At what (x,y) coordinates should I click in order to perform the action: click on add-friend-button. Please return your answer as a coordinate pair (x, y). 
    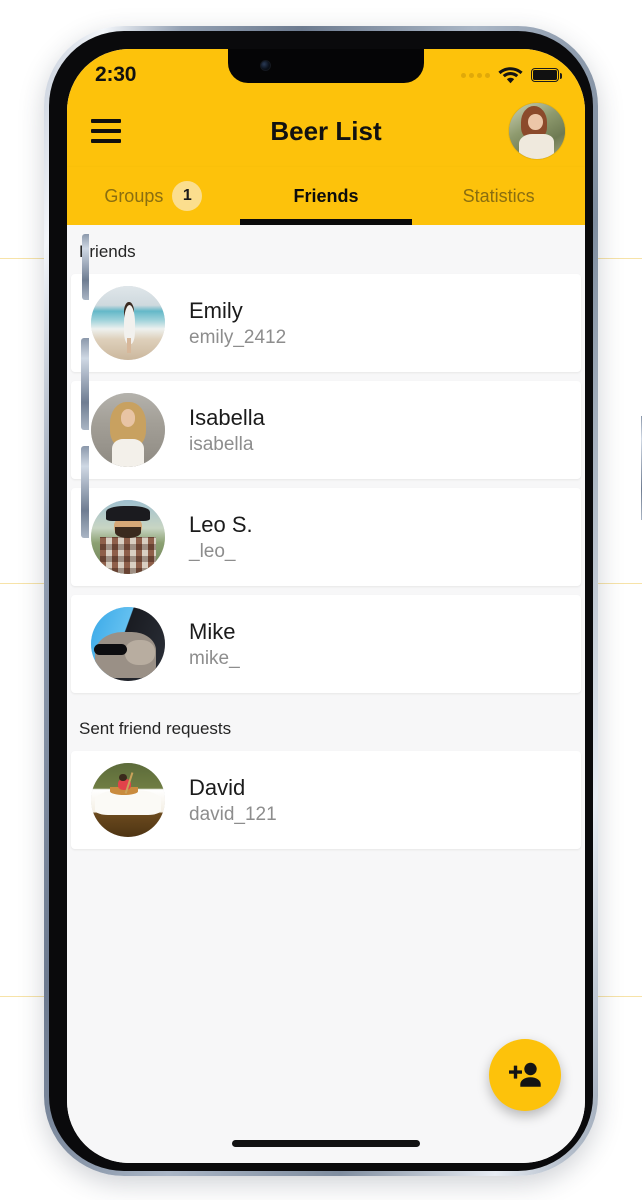
    Looking at the image, I should click on (525, 1075).